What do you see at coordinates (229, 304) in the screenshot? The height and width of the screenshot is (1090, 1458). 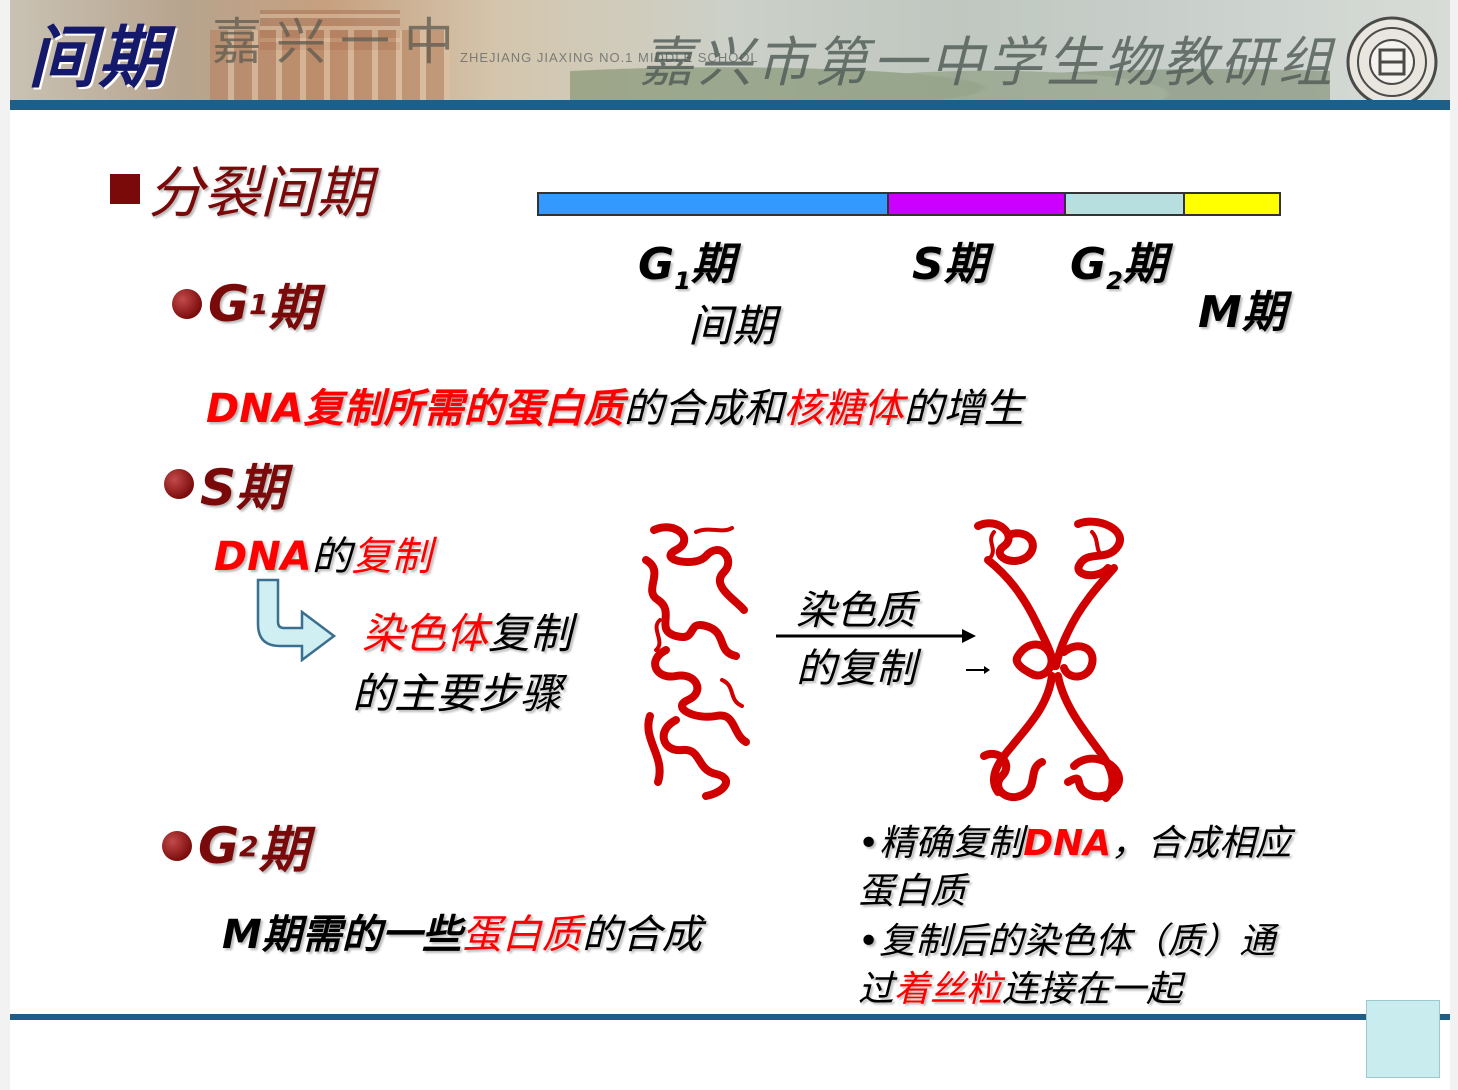 I see `g1-heading-main: G` at bounding box center [229, 304].